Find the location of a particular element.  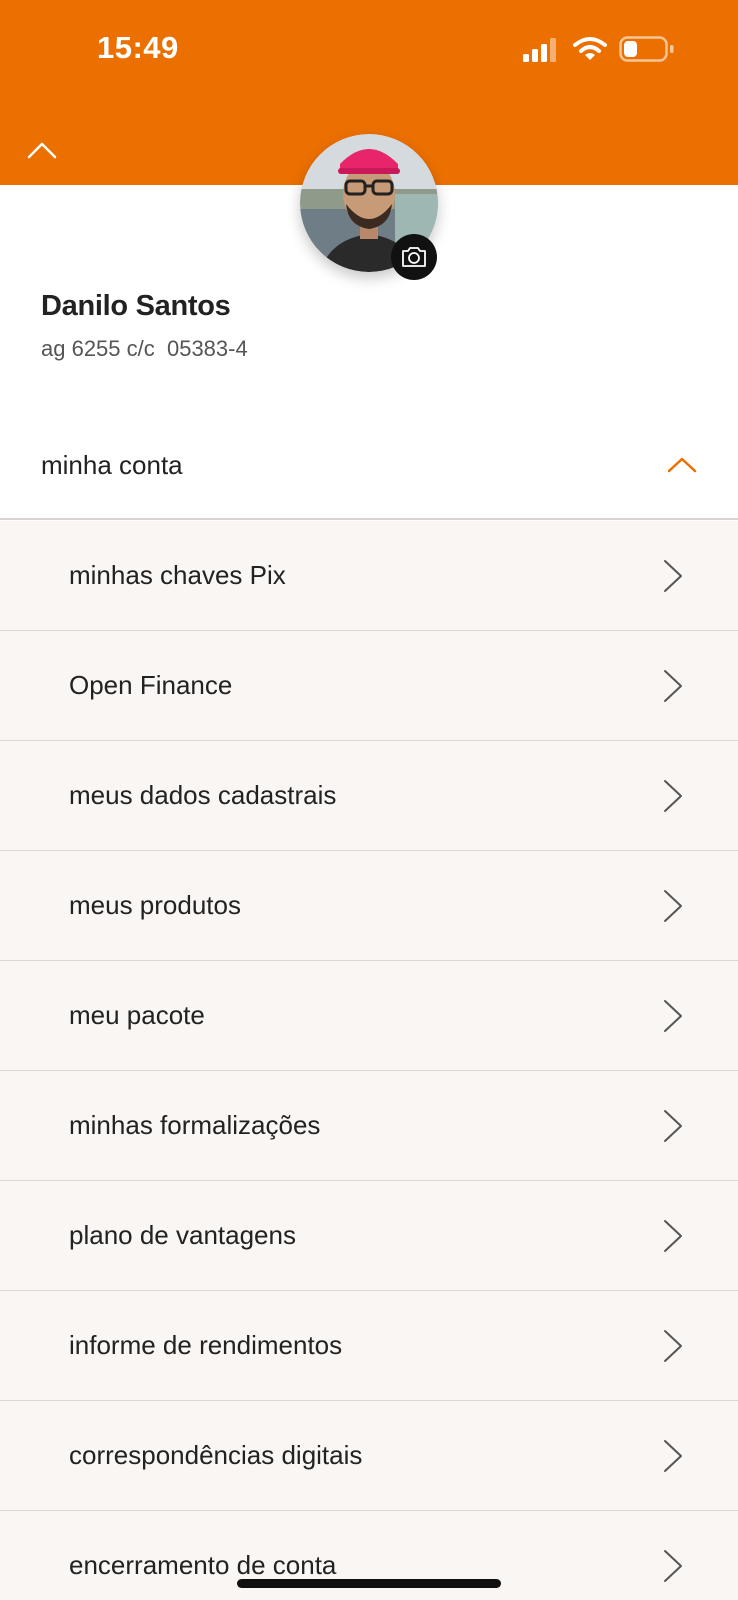

menu-item-informe-rendimentos: informe de rendimentos is located at coordinates (369, 1346).